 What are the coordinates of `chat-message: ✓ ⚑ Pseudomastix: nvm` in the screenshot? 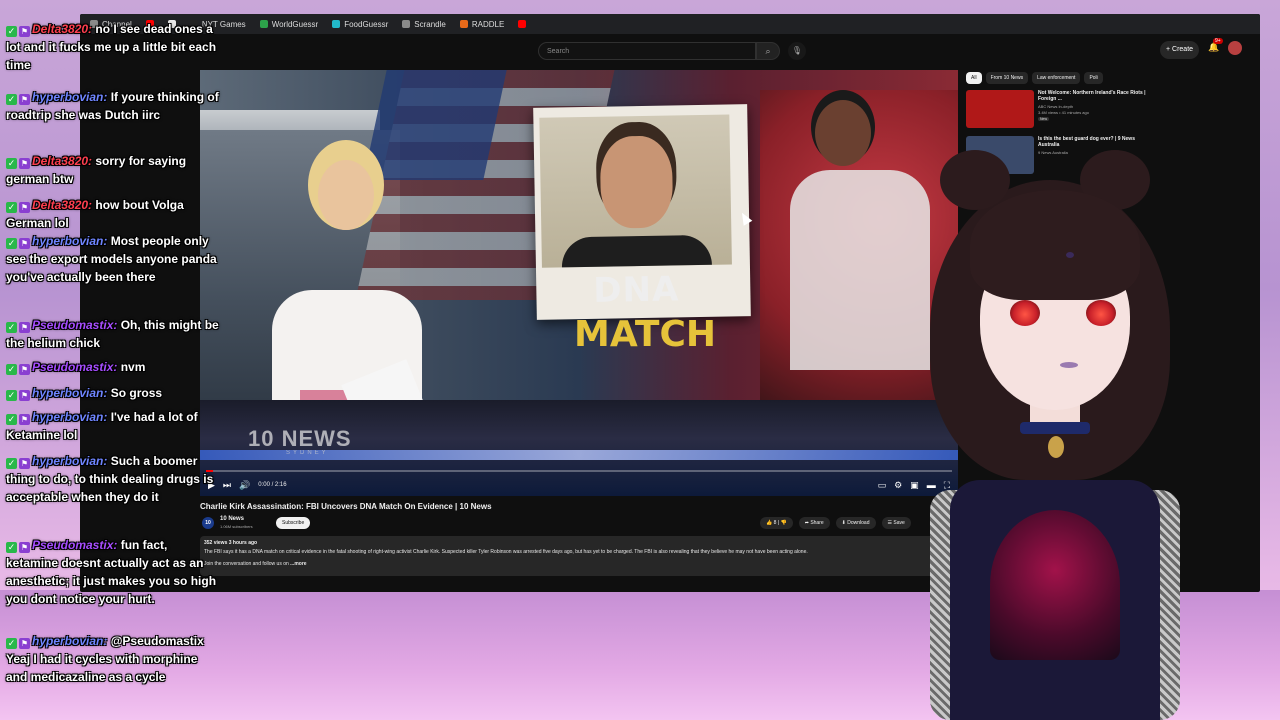 It's located at (113, 367).